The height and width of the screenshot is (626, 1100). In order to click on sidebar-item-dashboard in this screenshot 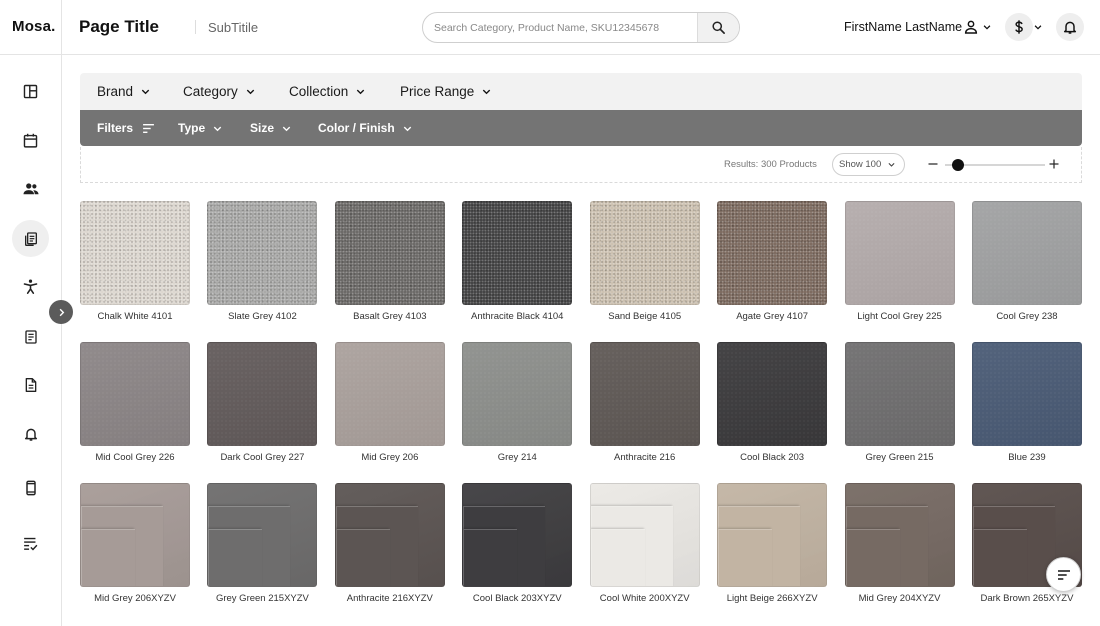, I will do `click(30, 91)`.